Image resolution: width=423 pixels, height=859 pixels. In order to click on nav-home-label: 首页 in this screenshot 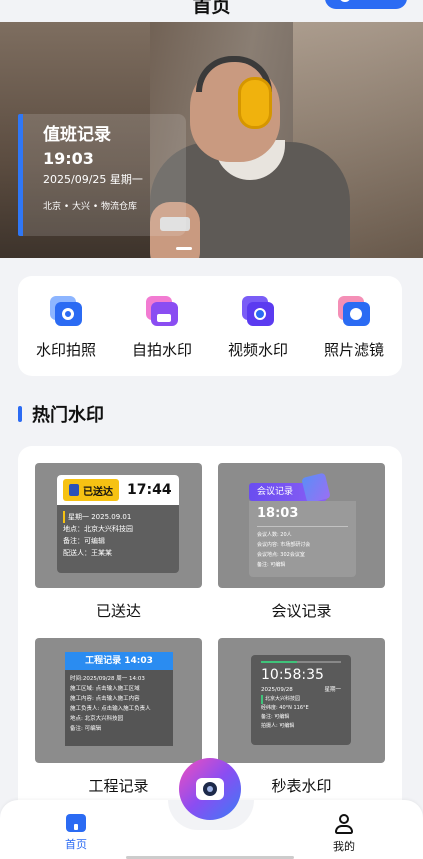, I will do `click(76, 844)`.